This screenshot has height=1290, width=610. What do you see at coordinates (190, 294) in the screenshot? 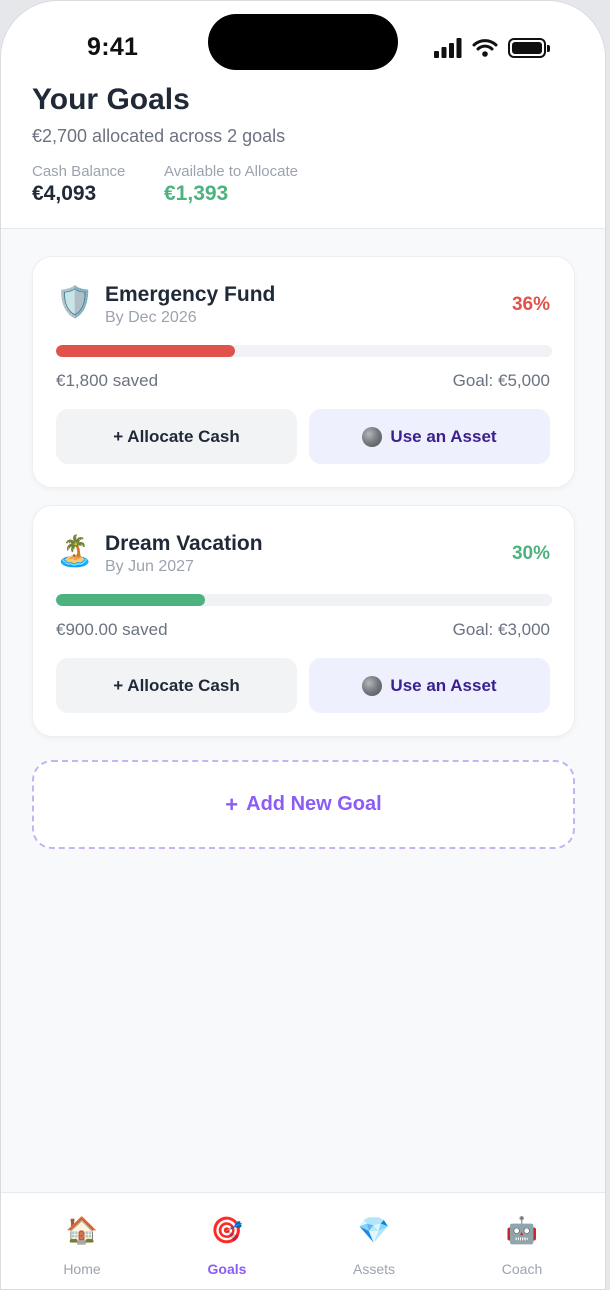
I see `goal-title: Emergency Fund` at bounding box center [190, 294].